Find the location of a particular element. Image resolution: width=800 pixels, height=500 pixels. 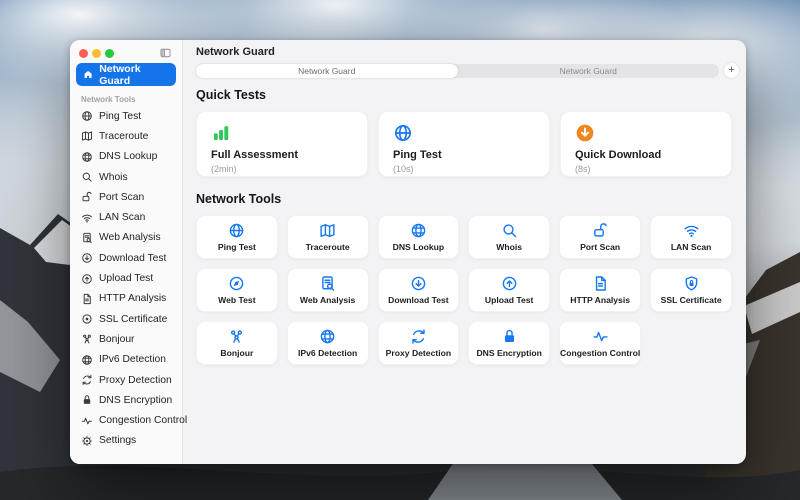

gear-icon is located at coordinates (87, 441).